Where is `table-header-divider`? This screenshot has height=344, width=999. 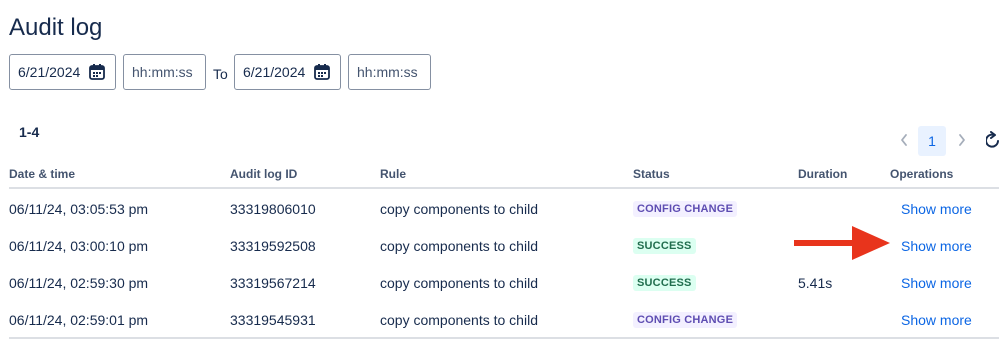 table-header-divider is located at coordinates (504, 188).